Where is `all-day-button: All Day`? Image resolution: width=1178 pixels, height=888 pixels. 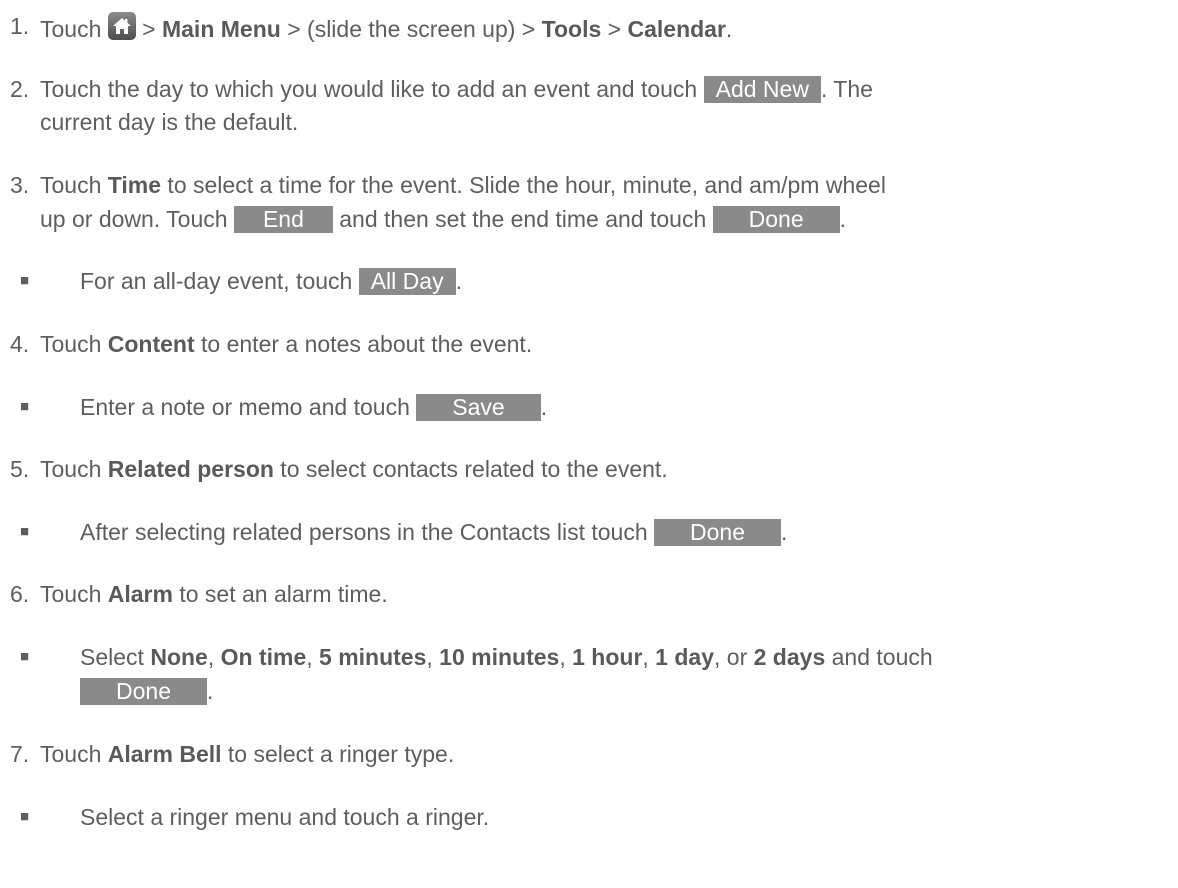 all-day-button: All Day is located at coordinates (407, 281).